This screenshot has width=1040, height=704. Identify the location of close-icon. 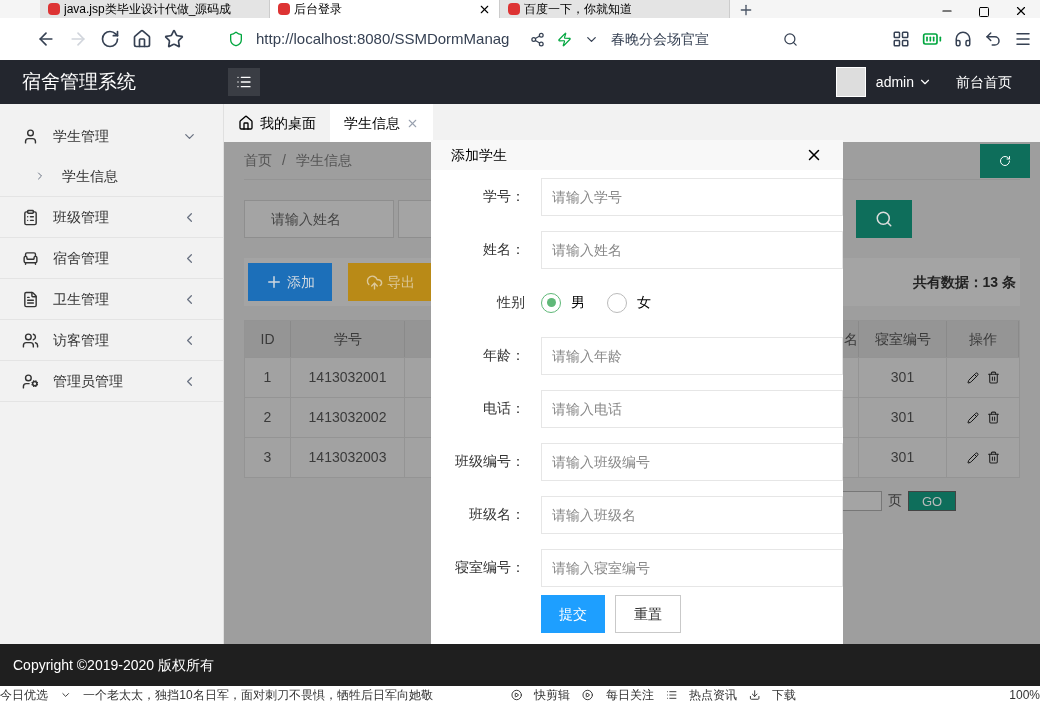
(1021, 11).